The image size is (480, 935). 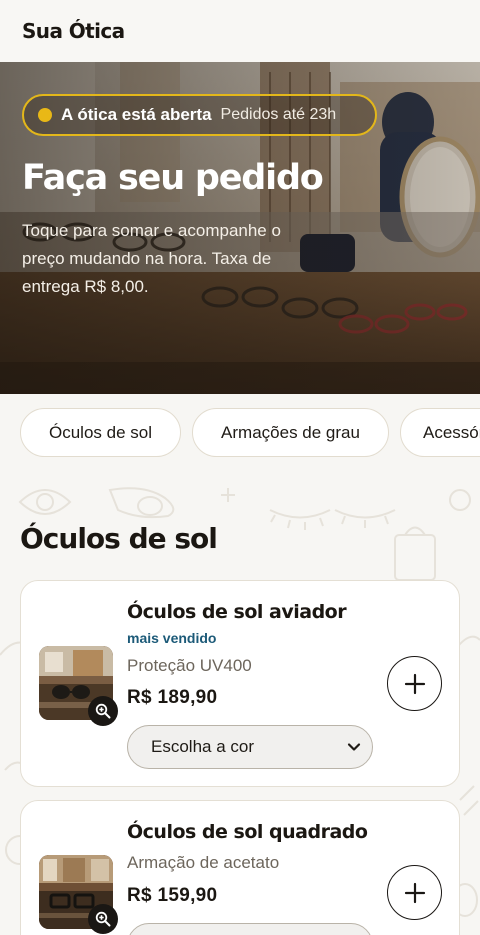 What do you see at coordinates (100, 432) in the screenshot?
I see `tab-oculos-de-sol: Óculos de sol` at bounding box center [100, 432].